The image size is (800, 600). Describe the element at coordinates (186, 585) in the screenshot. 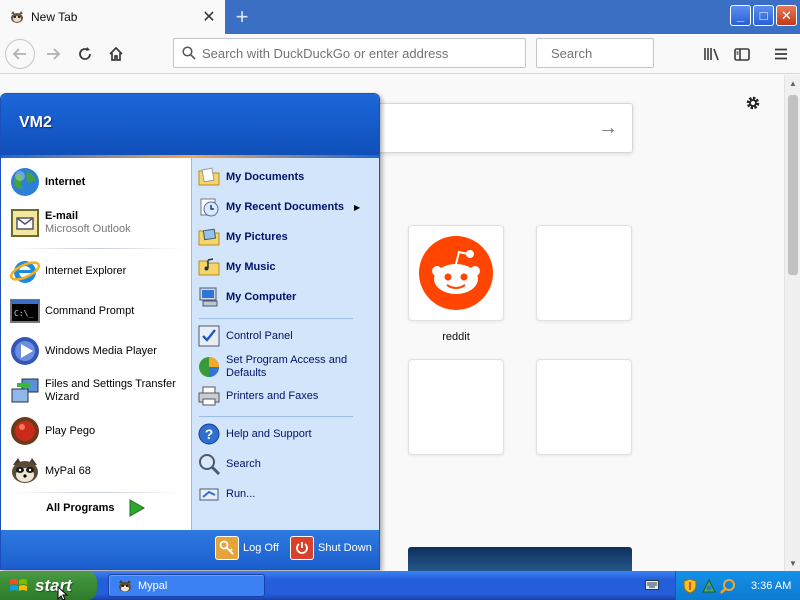

I see `taskbar-button-mypal: Mypal` at that location.